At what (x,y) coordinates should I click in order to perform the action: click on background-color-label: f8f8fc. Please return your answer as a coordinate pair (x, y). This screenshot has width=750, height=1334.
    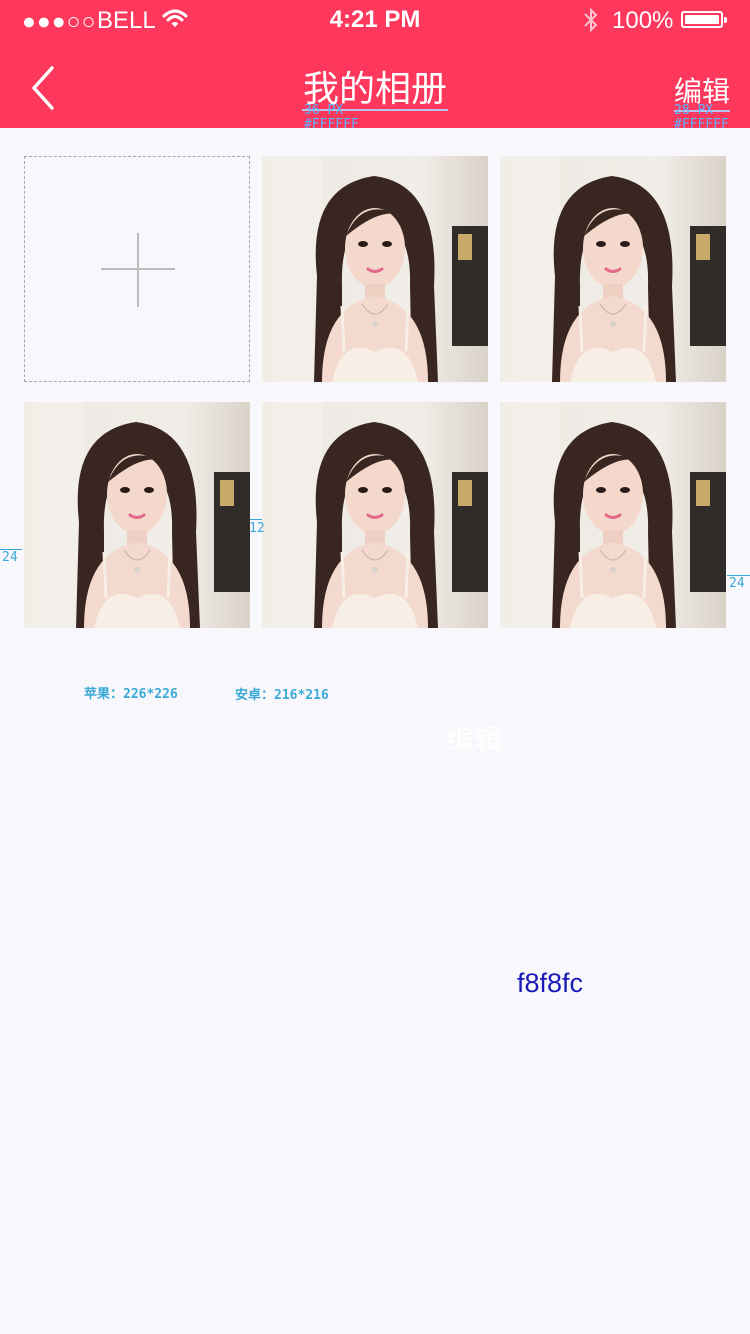
    Looking at the image, I should click on (550, 983).